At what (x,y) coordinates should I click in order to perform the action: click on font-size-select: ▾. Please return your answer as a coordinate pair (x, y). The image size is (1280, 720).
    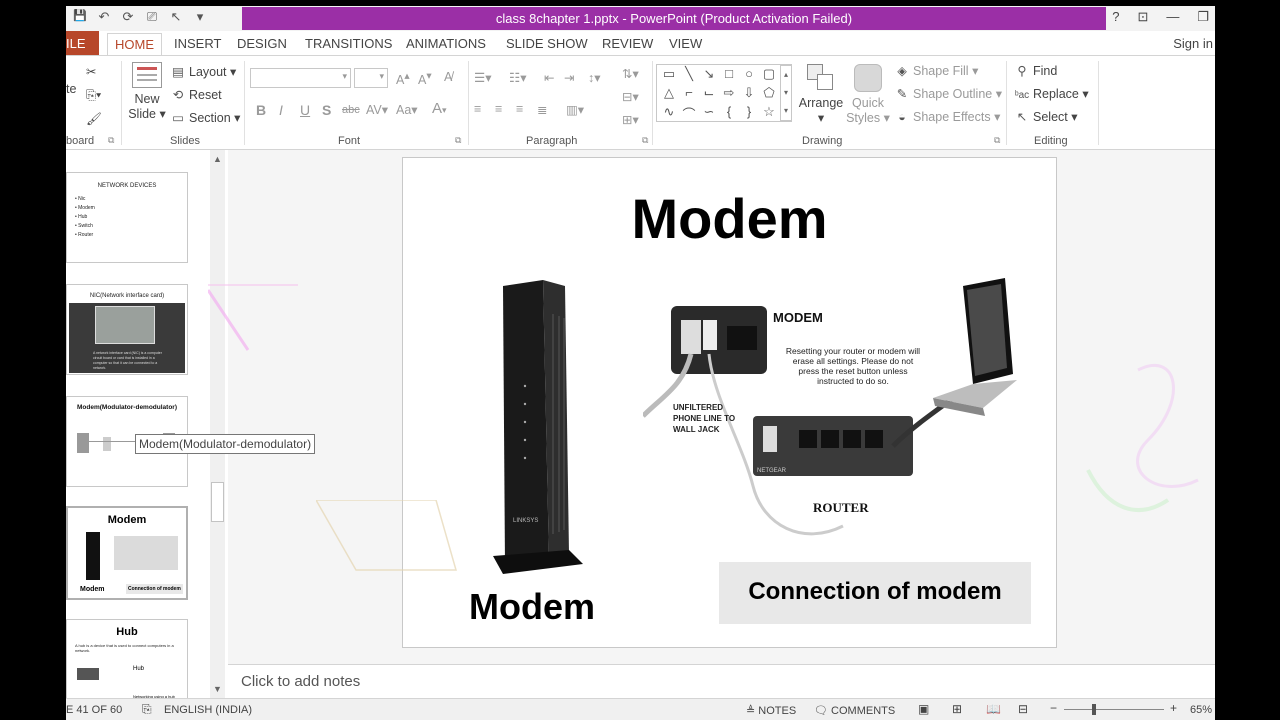
    Looking at the image, I should click on (371, 78).